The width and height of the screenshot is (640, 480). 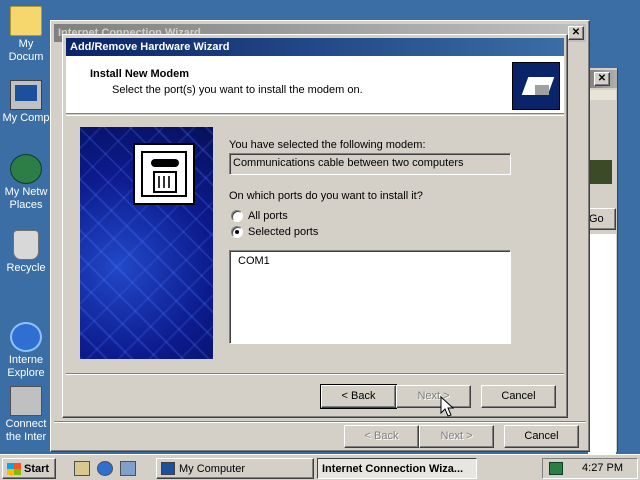 I want to click on recycle-bin-icon, so click(x=26, y=245).